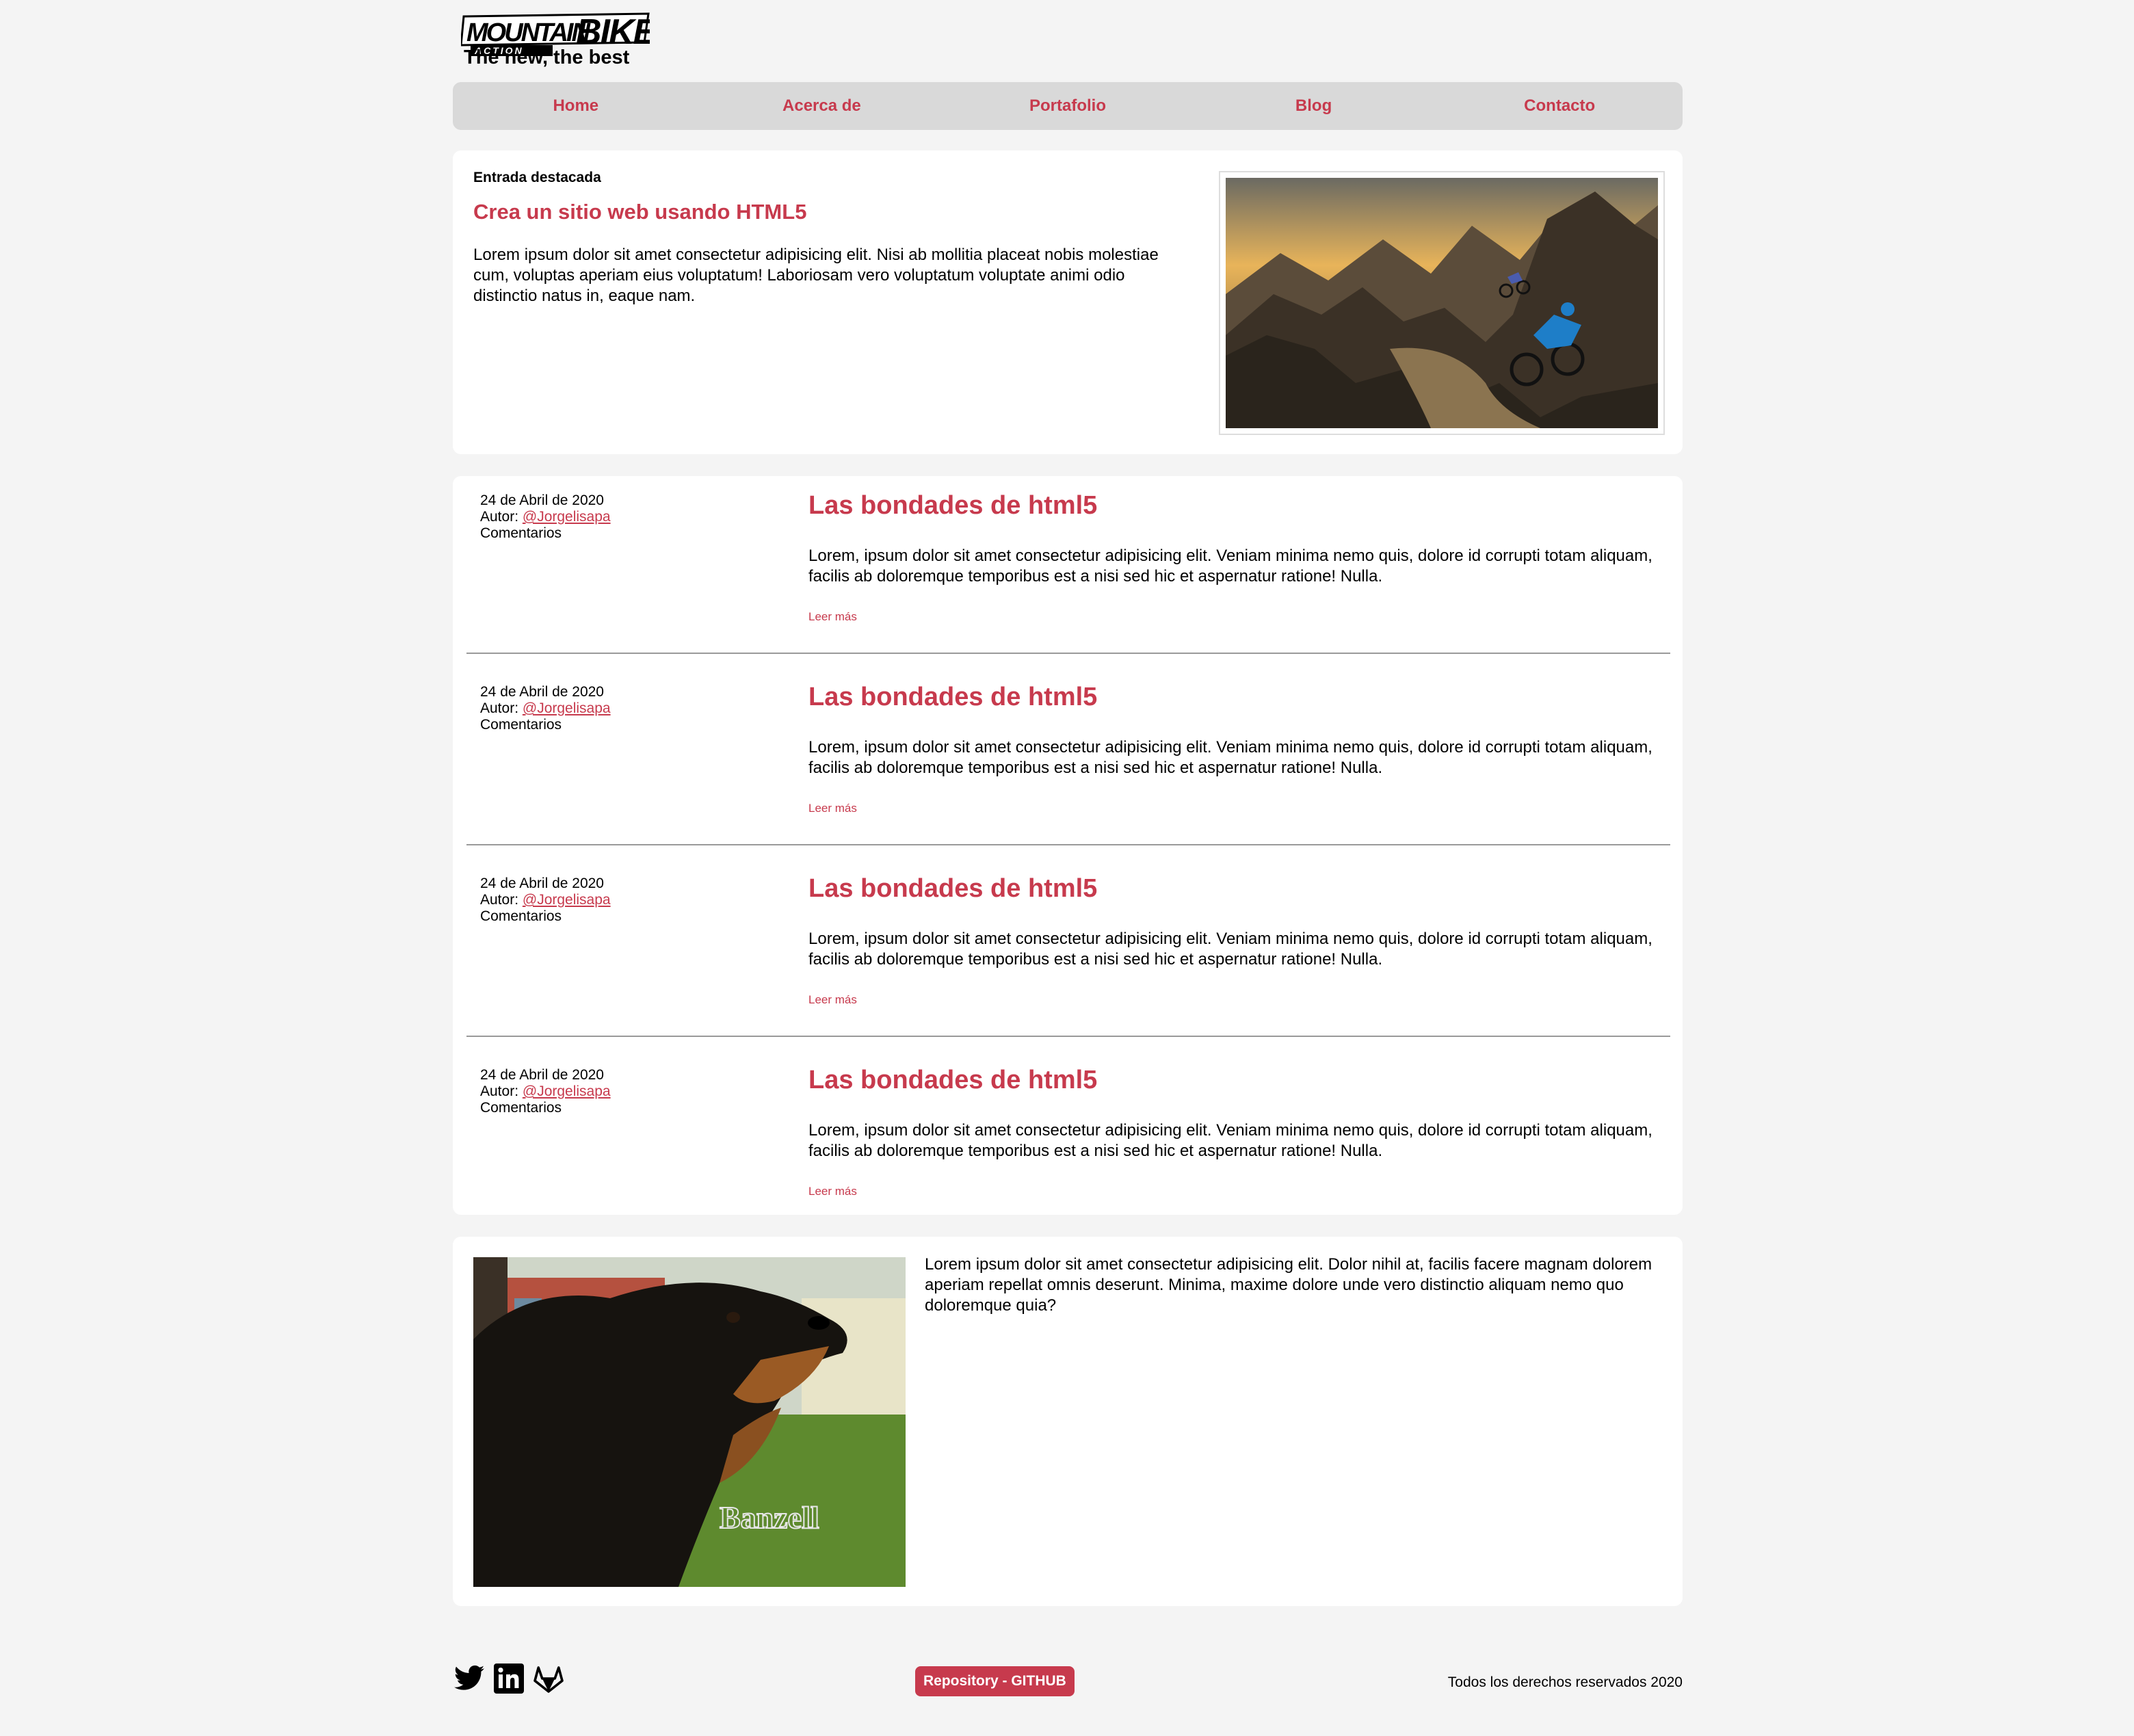 The width and height of the screenshot is (2134, 1736). I want to click on dog-photo: Banzell, so click(689, 1422).